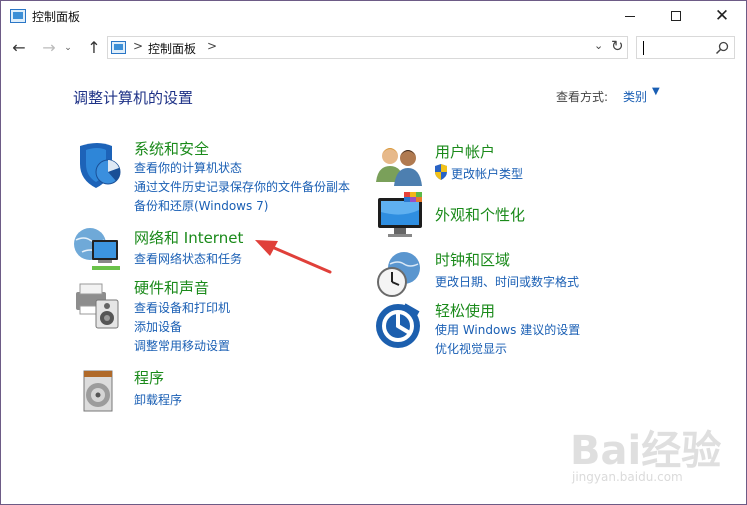 The image size is (747, 505). What do you see at coordinates (441, 172) in the screenshot?
I see `uac-shield-icon` at bounding box center [441, 172].